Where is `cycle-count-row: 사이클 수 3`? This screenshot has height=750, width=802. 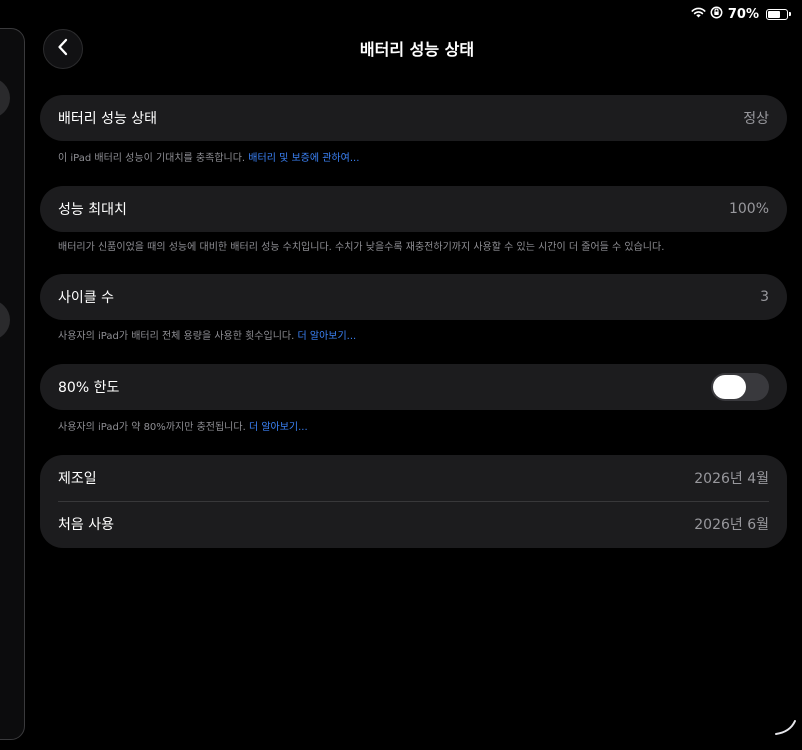
cycle-count-row: 사이클 수 3 is located at coordinates (413, 297).